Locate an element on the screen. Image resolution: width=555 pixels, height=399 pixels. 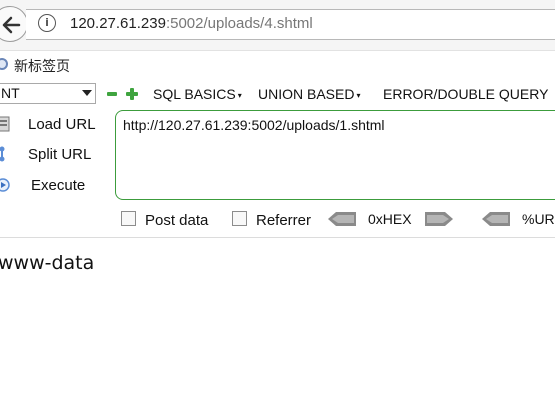
menu-union-based-label: UNION BASED is located at coordinates (306, 94).